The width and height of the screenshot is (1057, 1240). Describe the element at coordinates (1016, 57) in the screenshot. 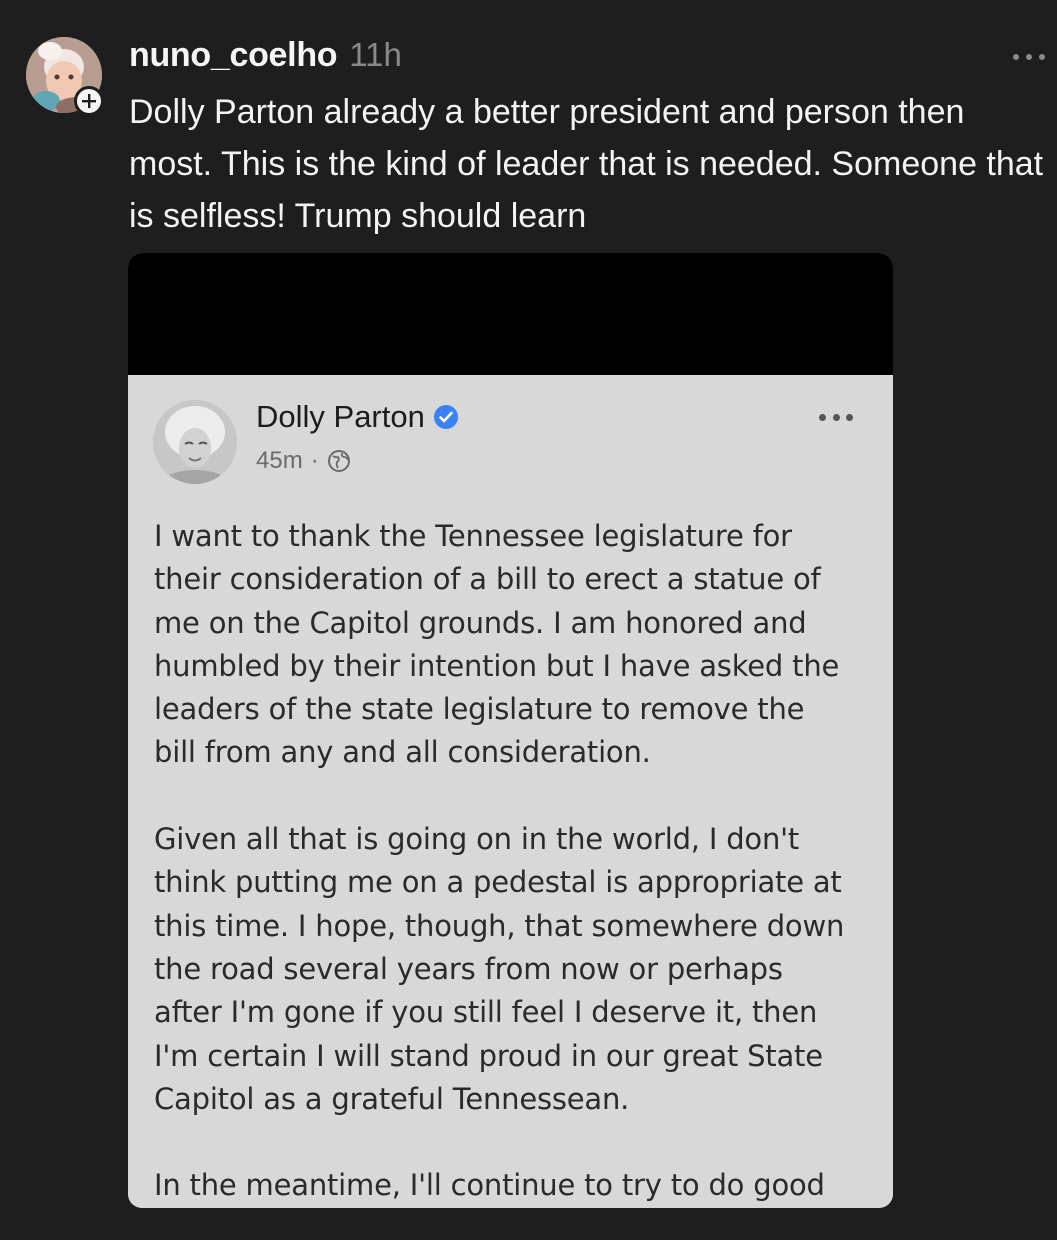

I see `more-horizontal-icon` at that location.